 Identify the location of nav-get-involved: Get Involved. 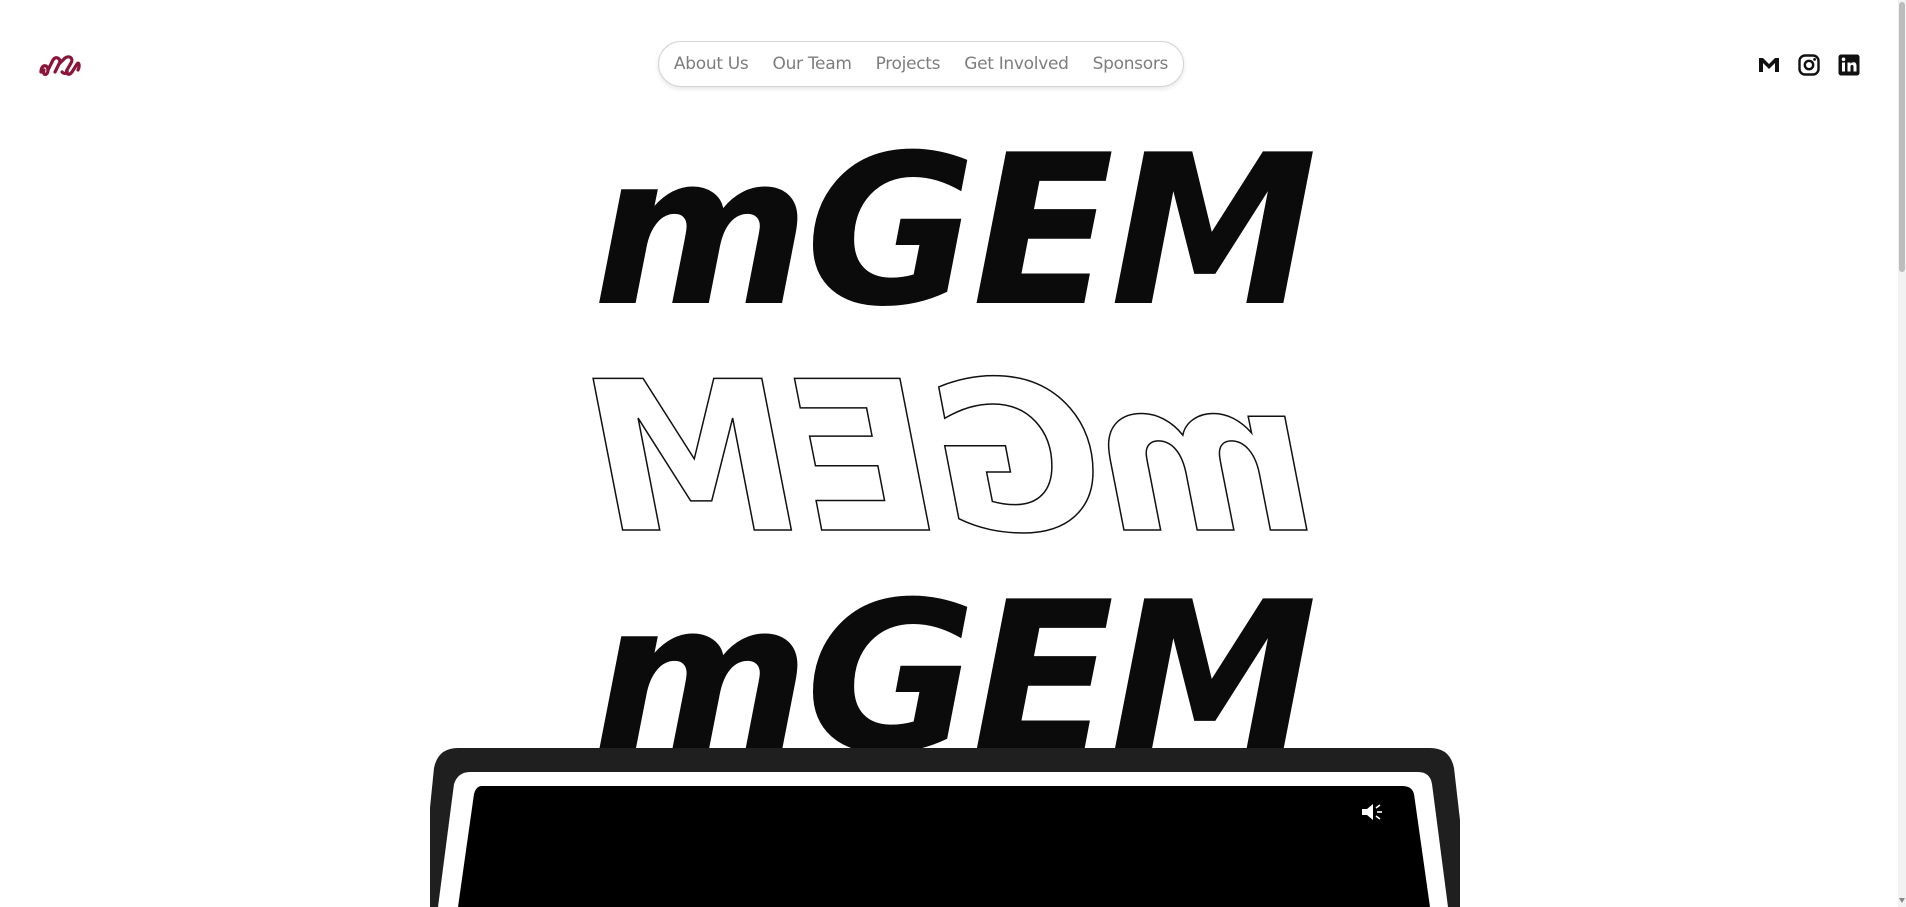
(1016, 64).